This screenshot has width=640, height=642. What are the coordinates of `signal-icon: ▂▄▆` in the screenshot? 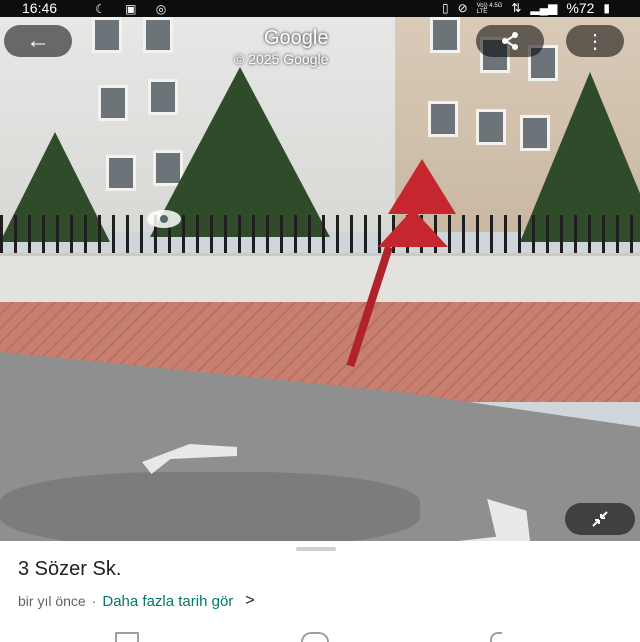 It's located at (544, 8).